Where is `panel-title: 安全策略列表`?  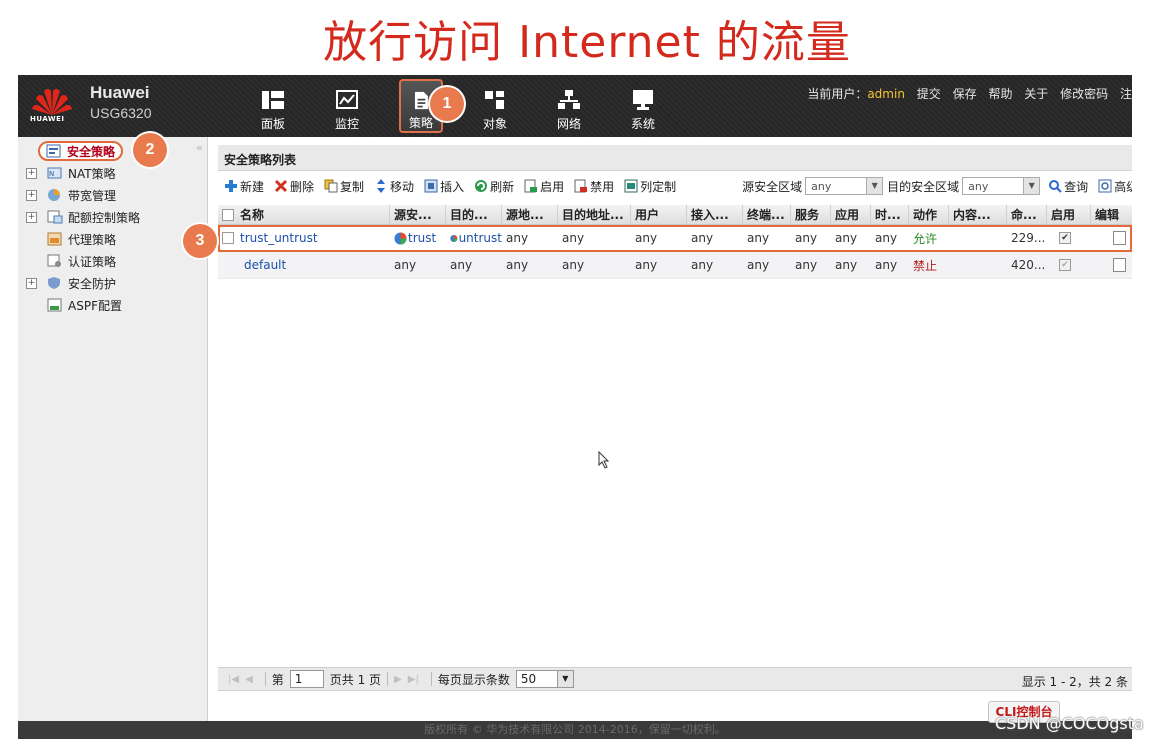 panel-title: 安全策略列表 is located at coordinates (675, 158).